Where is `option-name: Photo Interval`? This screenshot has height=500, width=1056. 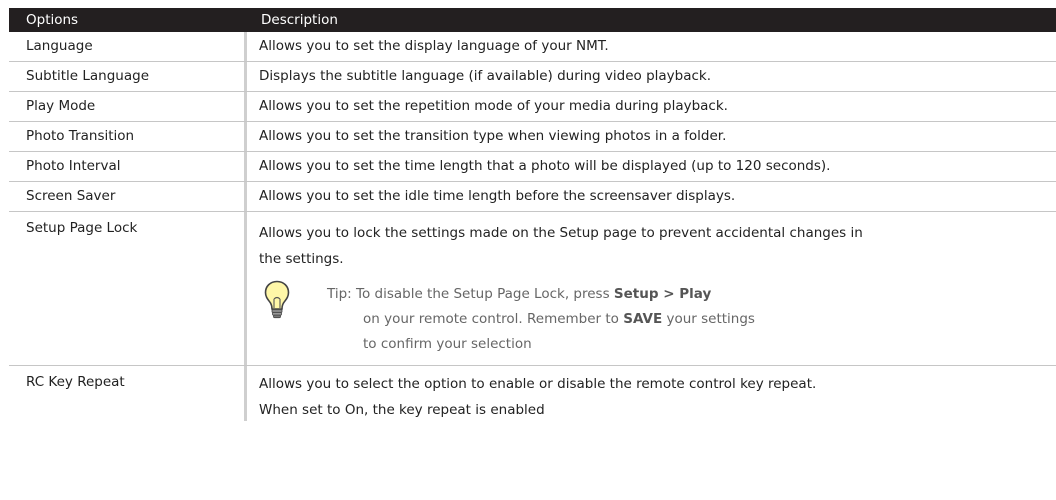 option-name: Photo Interval is located at coordinates (128, 166).